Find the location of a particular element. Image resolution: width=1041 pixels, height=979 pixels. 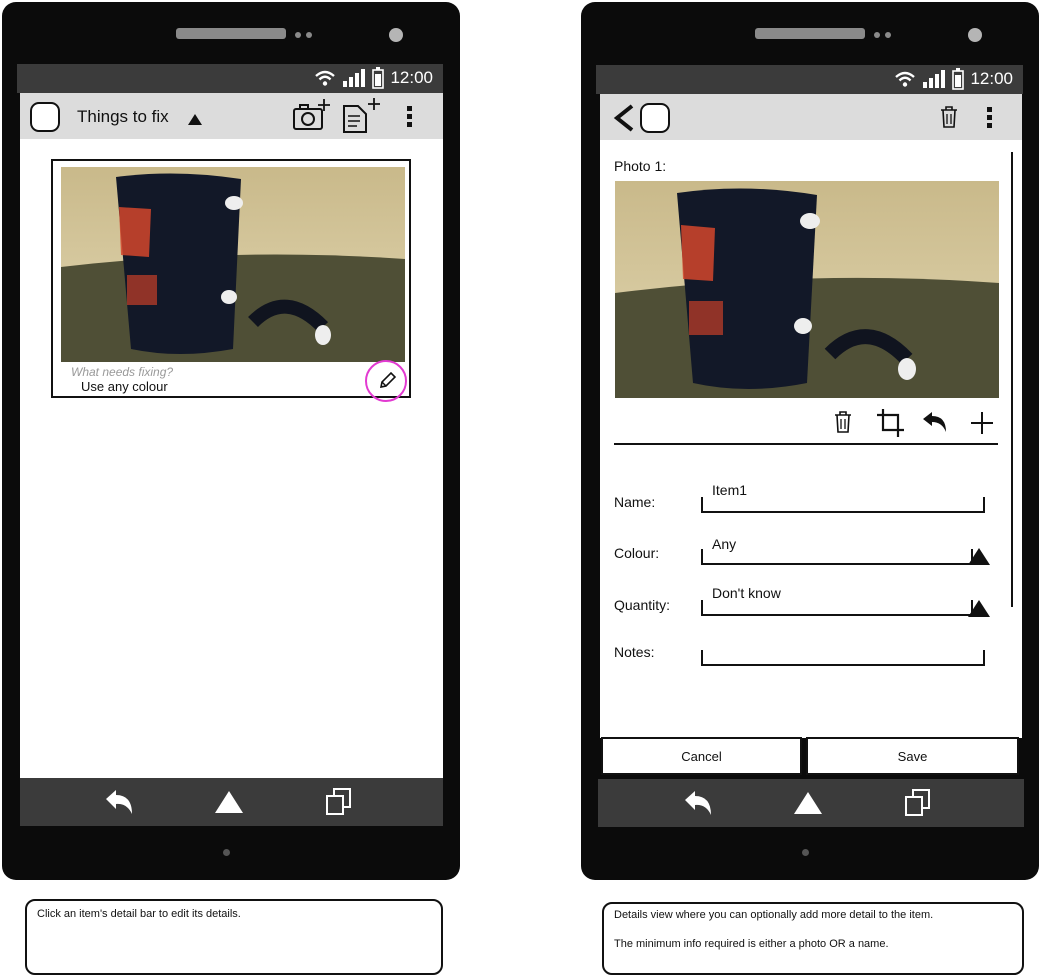

scrollbar is located at coordinates (1012, 379).